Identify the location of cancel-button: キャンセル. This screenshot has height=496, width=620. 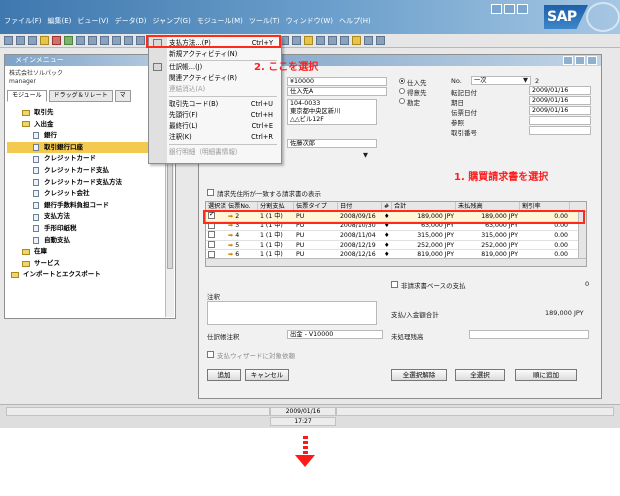
(267, 375).